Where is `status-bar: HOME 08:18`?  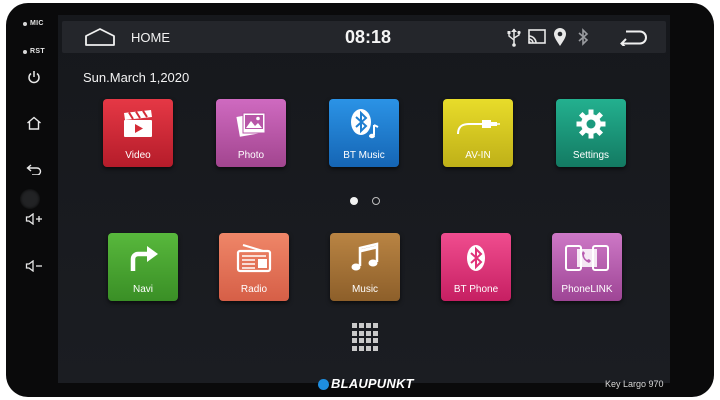 status-bar: HOME 08:18 is located at coordinates (364, 37).